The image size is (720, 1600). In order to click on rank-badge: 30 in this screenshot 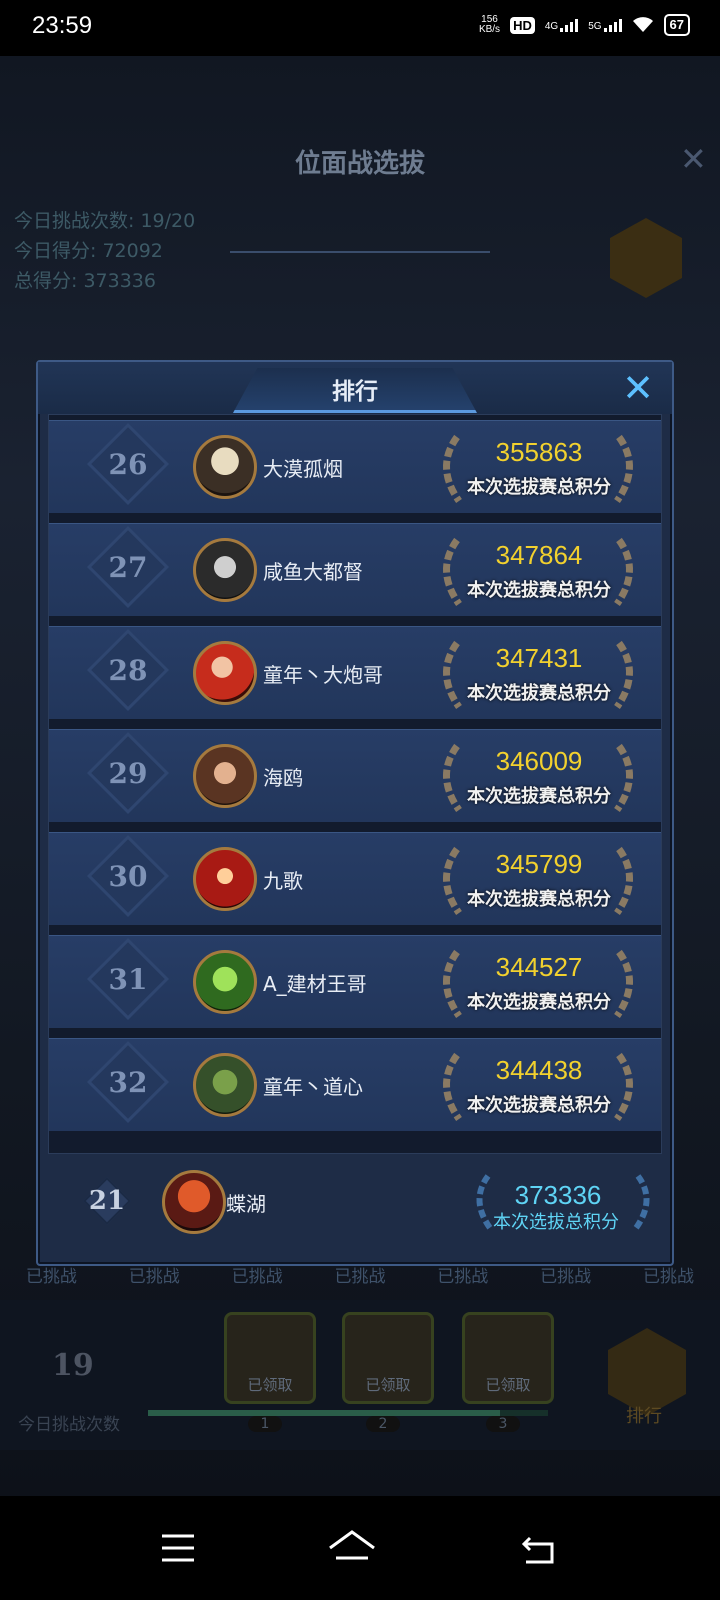, I will do `click(128, 876)`.